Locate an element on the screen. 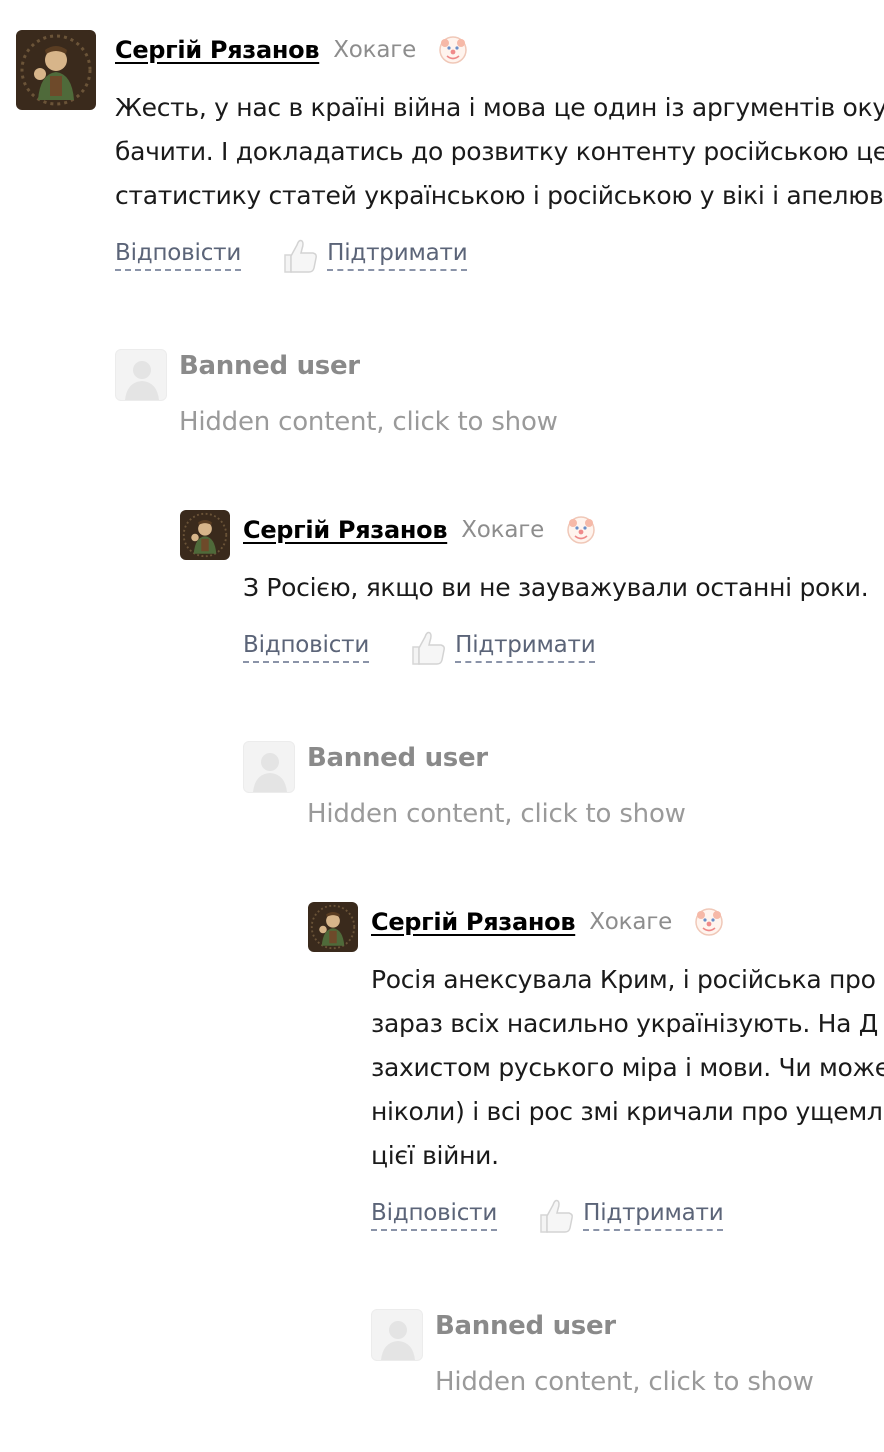 The image size is (884, 1452). comment-text-line: захистом руського міра і мови. Чи може is located at coordinates (627, 1067).